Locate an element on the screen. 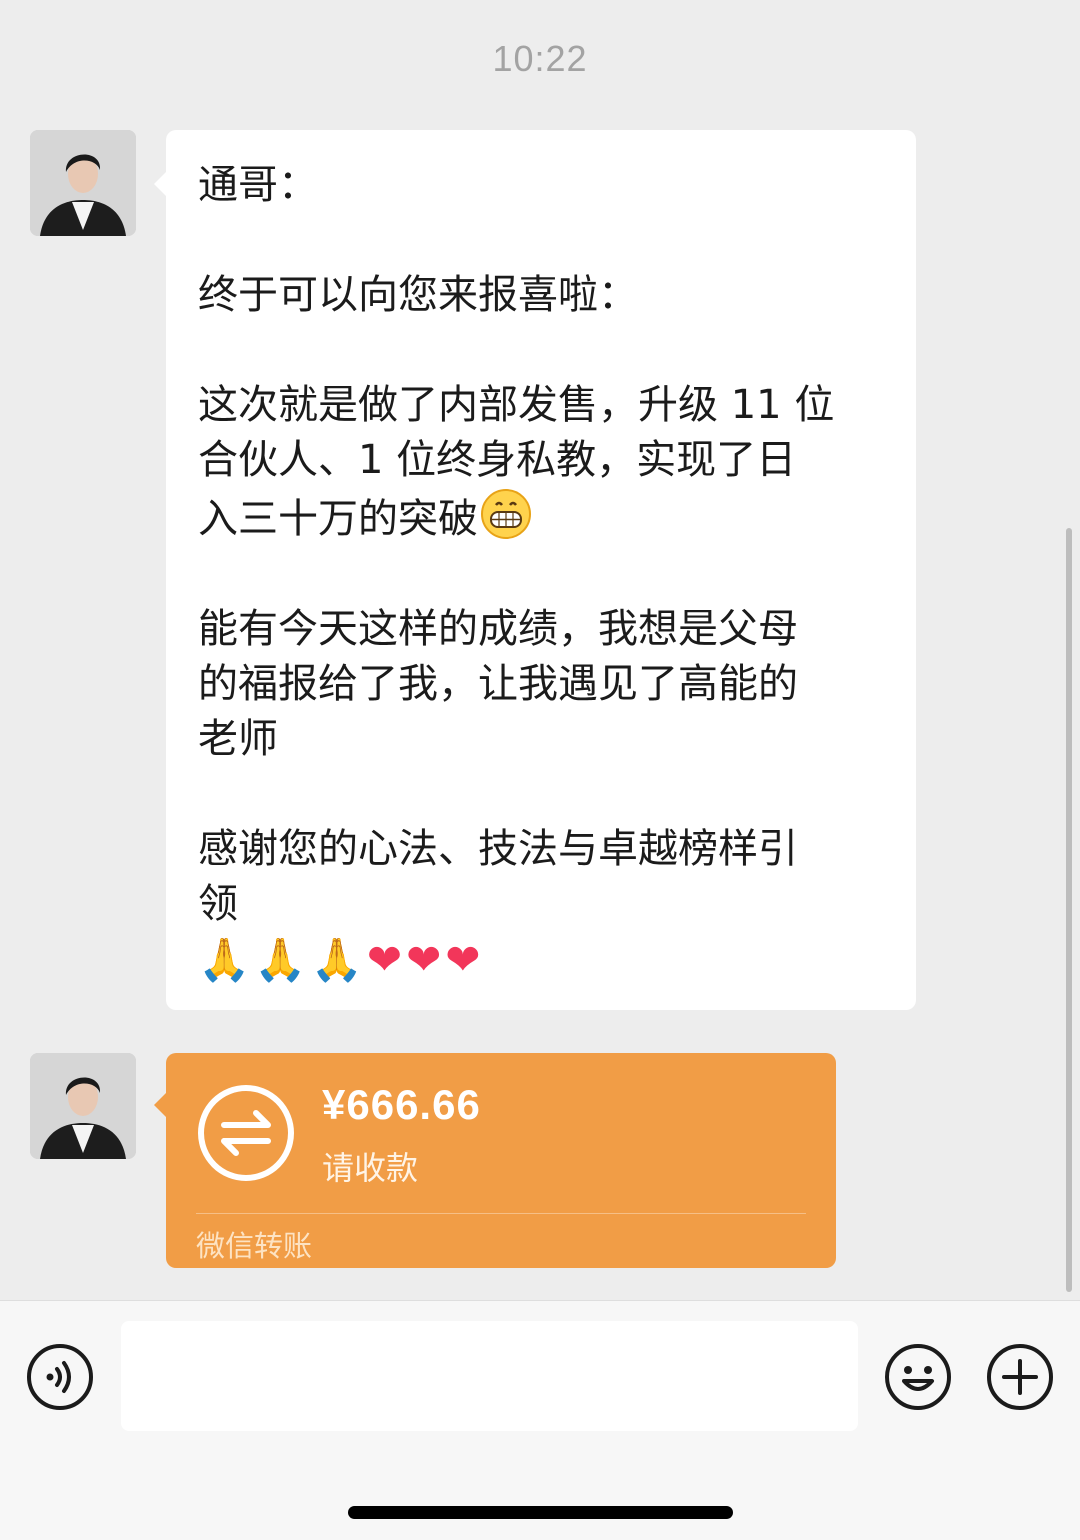  plus-icon is located at coordinates (1020, 1377).